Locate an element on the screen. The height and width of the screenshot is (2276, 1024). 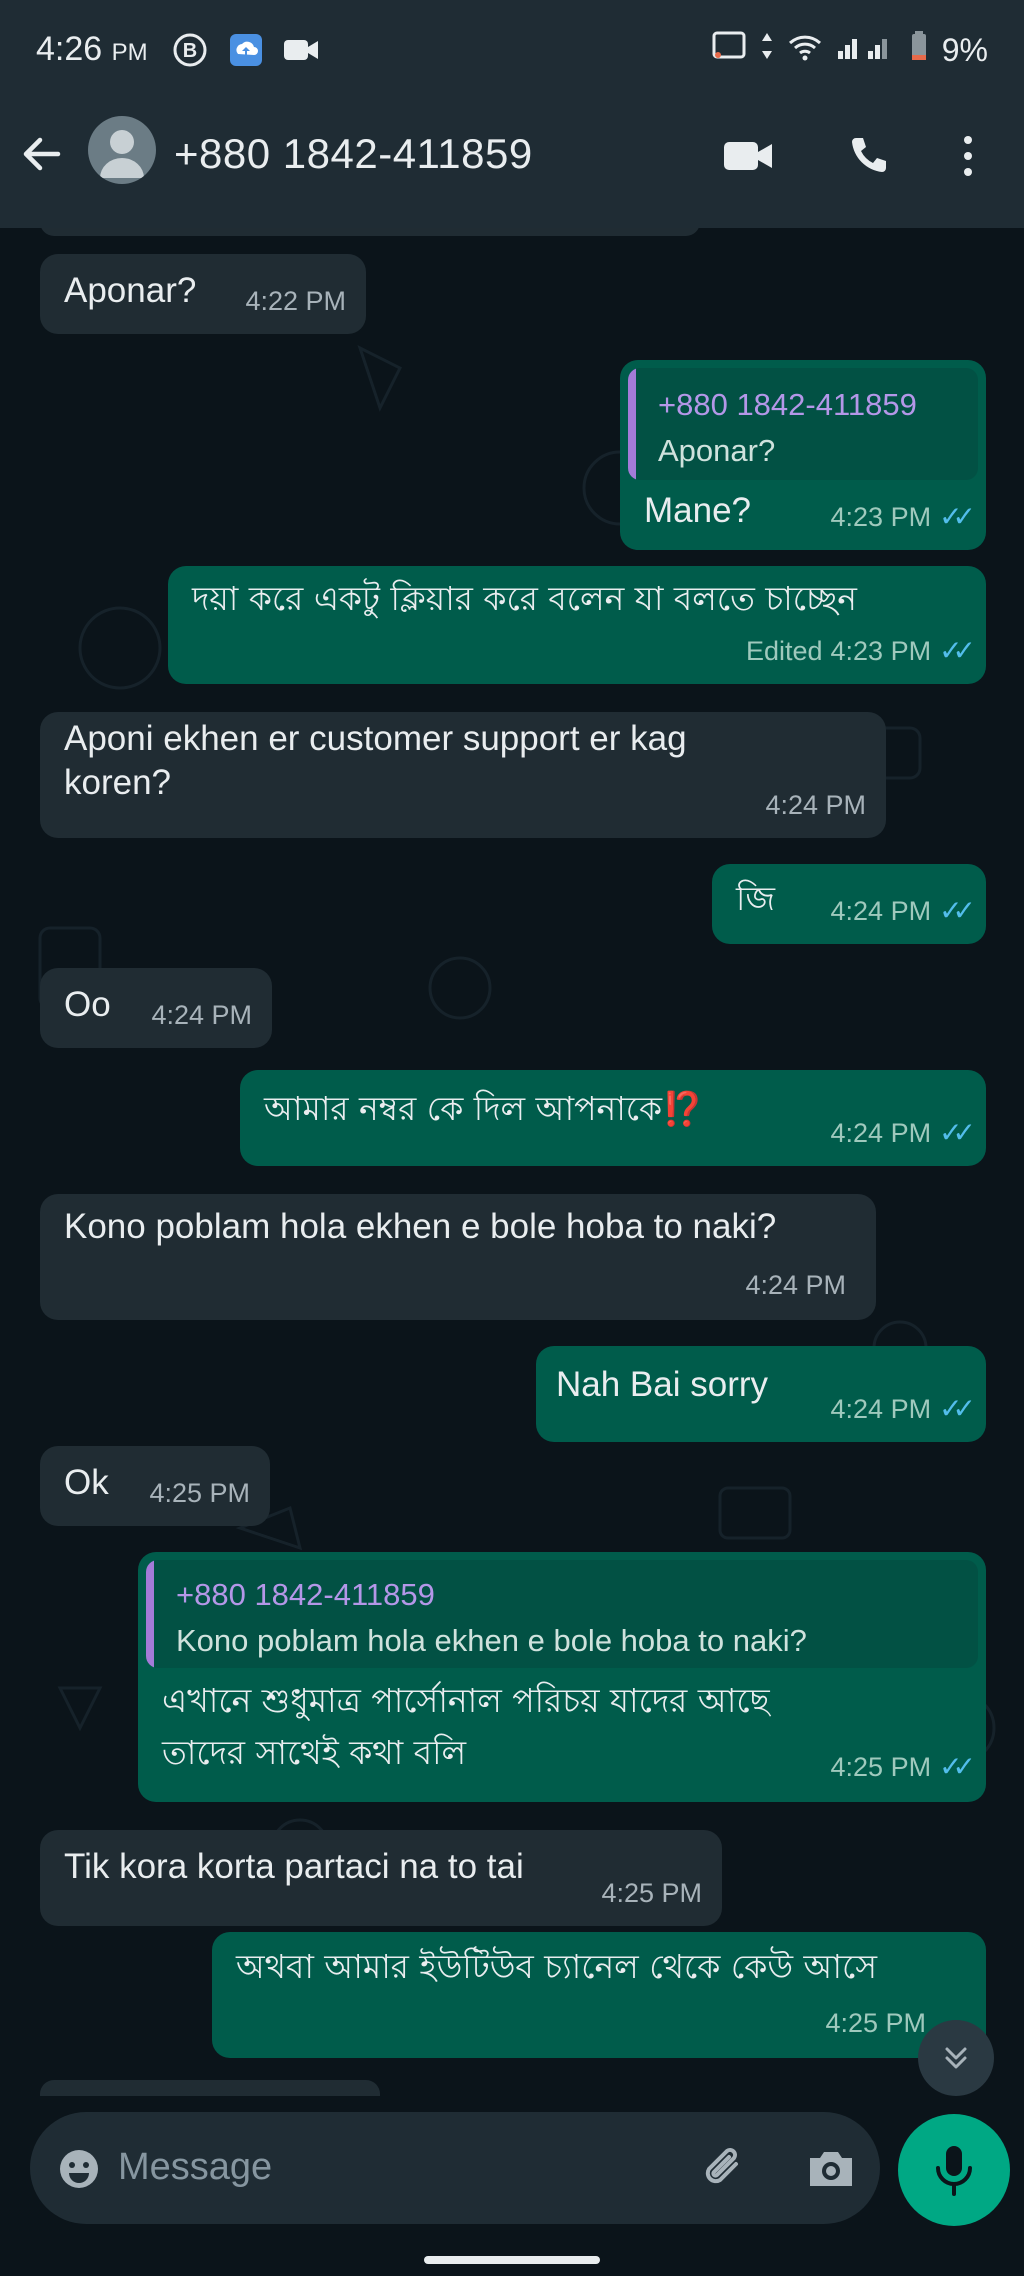
message-incoming: Ok 4:25 PM is located at coordinates (155, 1486).